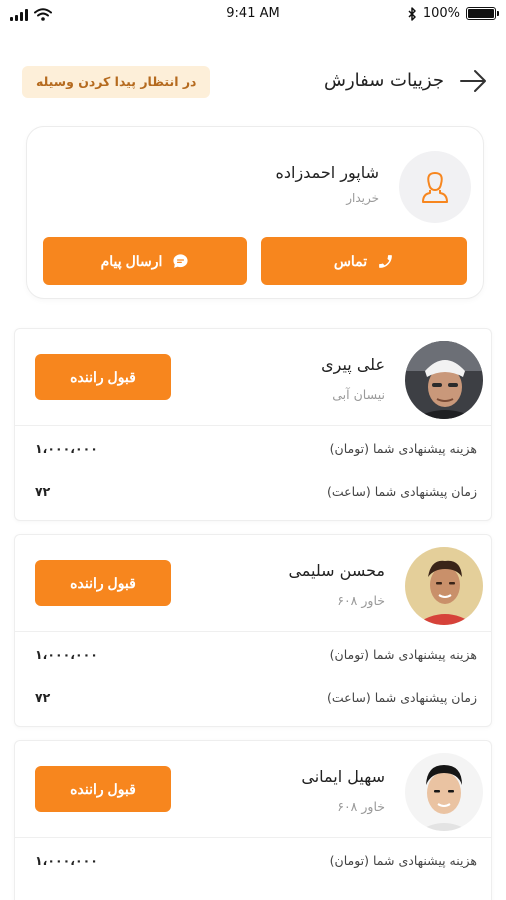 The width and height of the screenshot is (506, 900). What do you see at coordinates (386, 261) in the screenshot?
I see `phone-icon` at bounding box center [386, 261].